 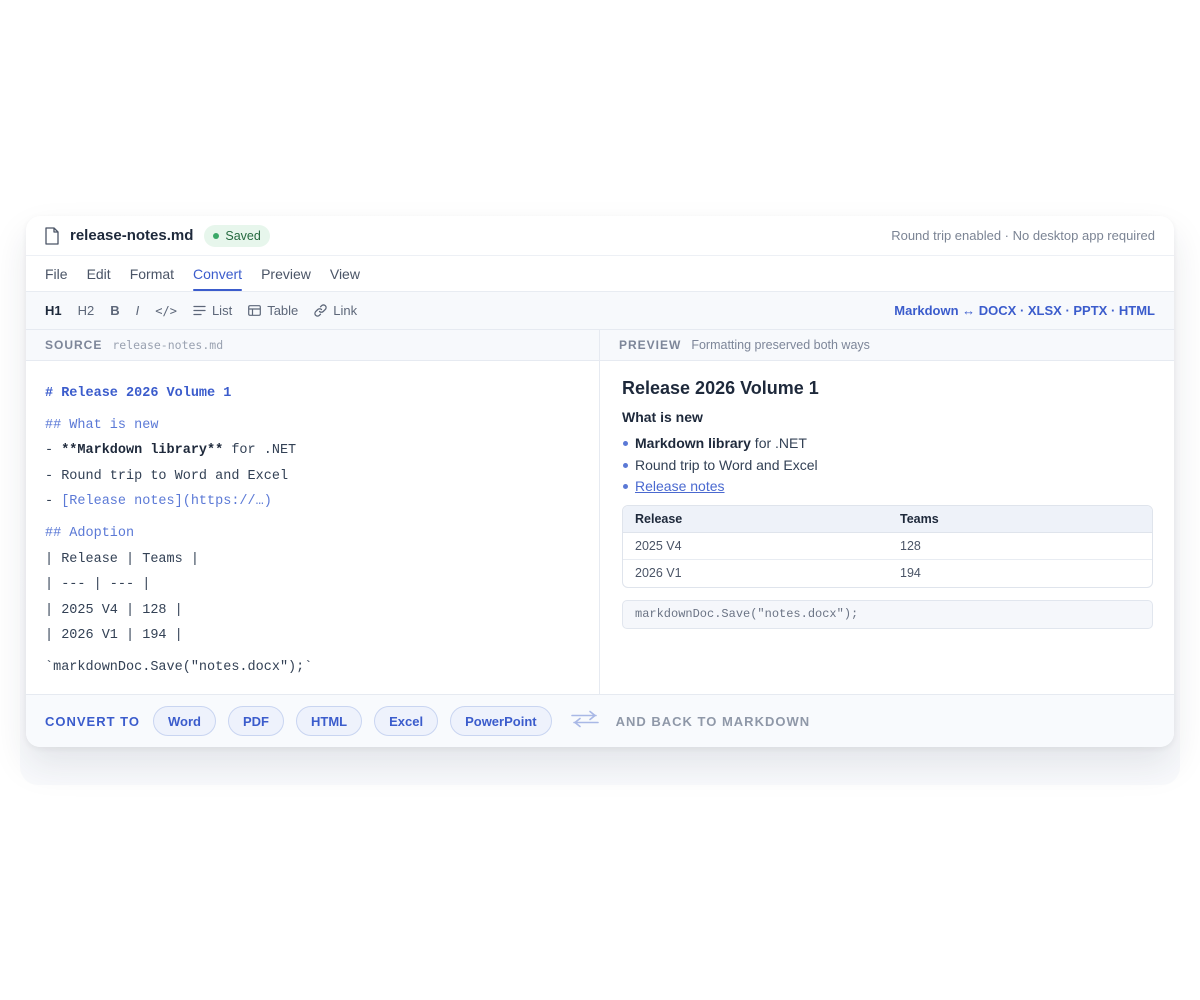 What do you see at coordinates (910, 573) in the screenshot?
I see `table-cell: 194` at bounding box center [910, 573].